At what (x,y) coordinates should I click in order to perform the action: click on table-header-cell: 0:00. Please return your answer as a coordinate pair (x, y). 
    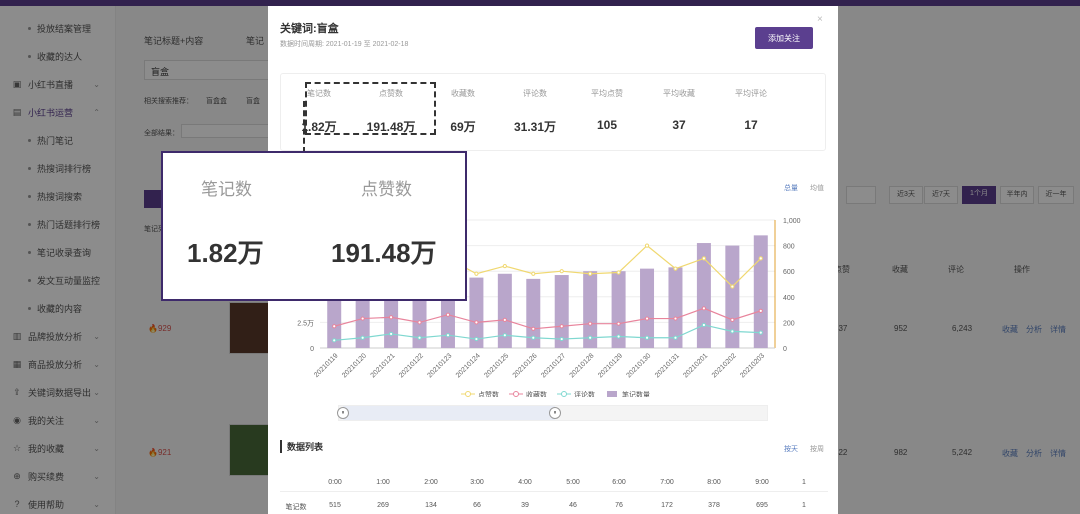
    Looking at the image, I should click on (335, 482).